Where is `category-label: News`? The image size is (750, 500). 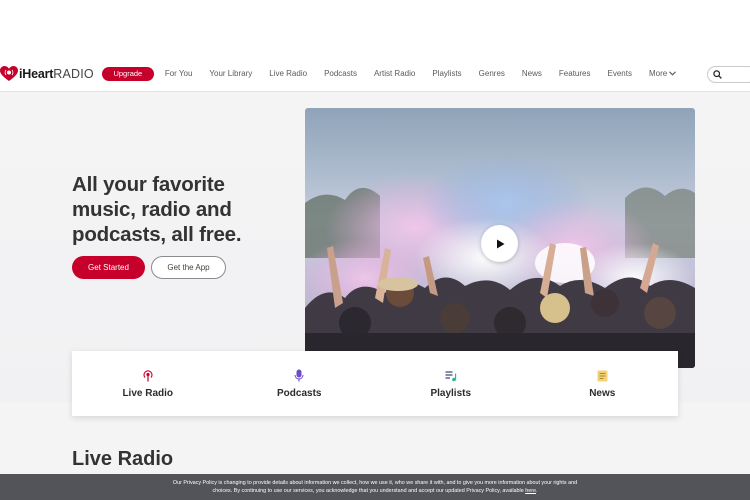 category-label: News is located at coordinates (602, 393).